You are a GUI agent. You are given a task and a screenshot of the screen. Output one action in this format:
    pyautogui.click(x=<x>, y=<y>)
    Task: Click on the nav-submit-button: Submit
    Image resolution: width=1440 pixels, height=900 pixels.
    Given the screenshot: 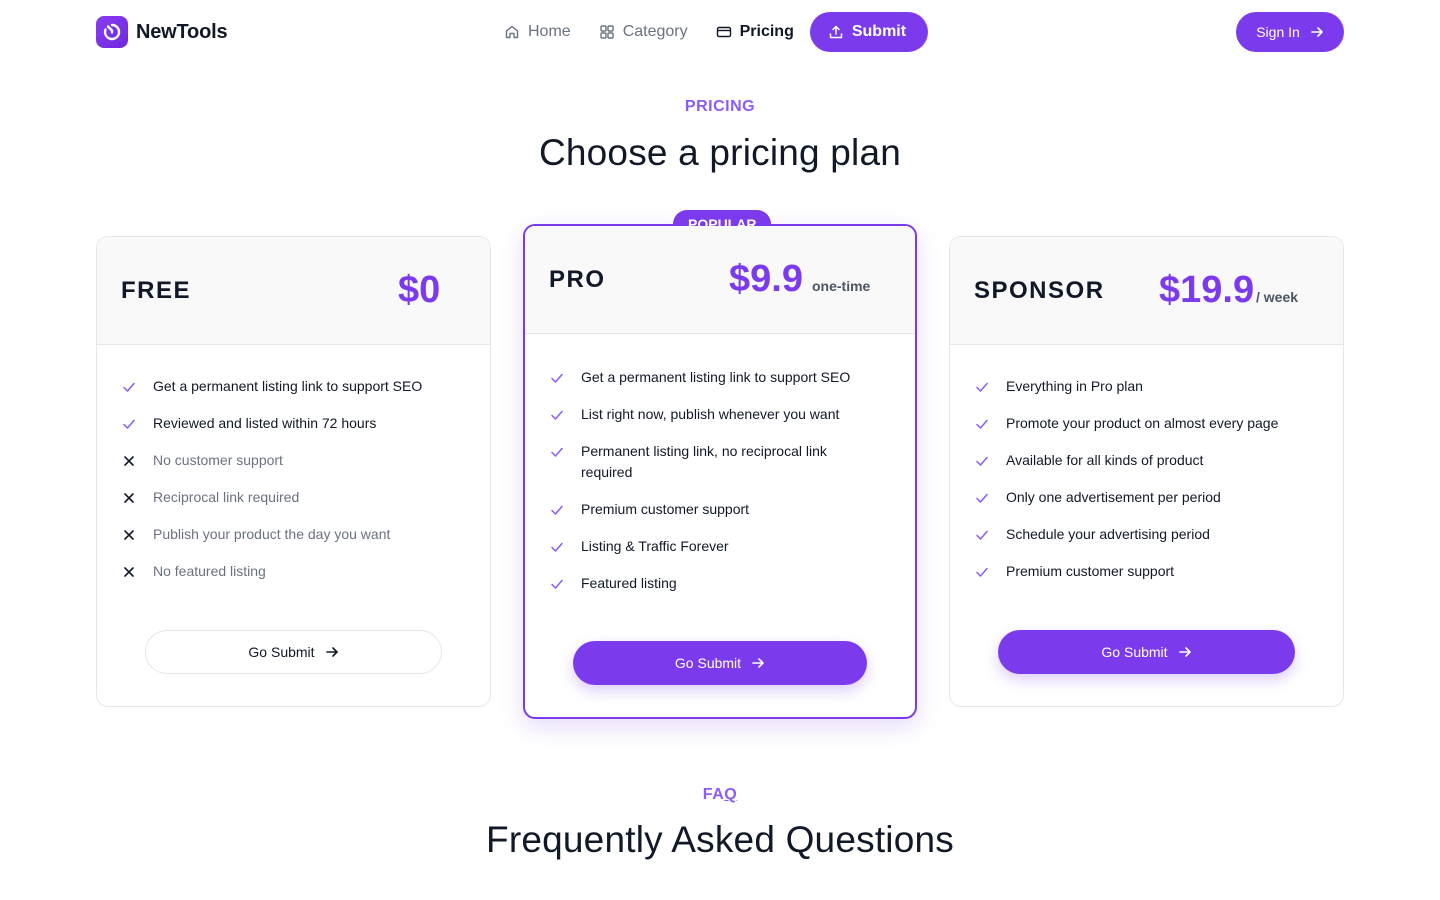 What is the action you would take?
    pyautogui.click(x=869, y=32)
    